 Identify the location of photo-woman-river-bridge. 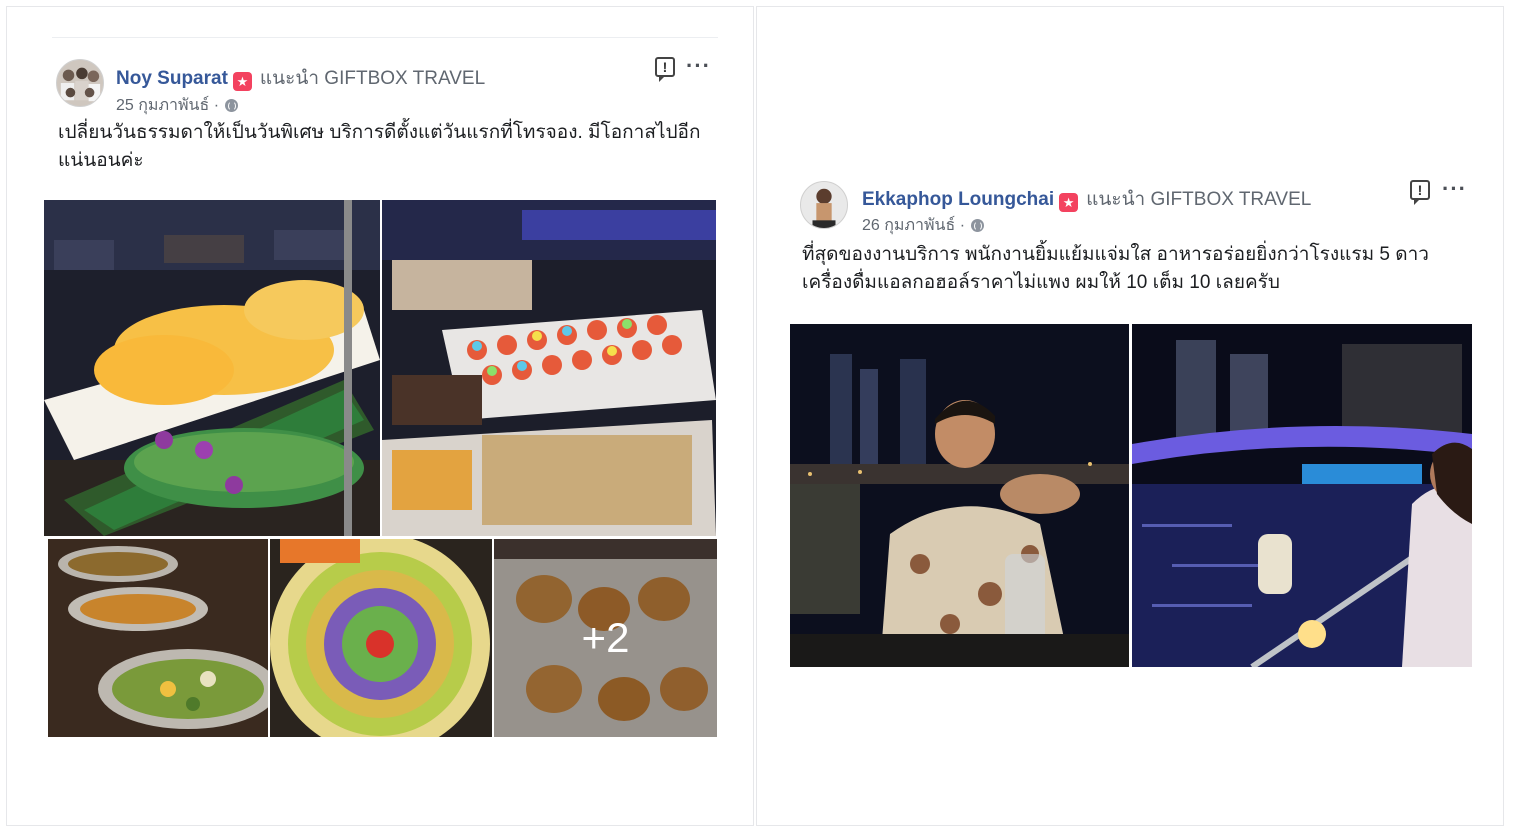
(1302, 495).